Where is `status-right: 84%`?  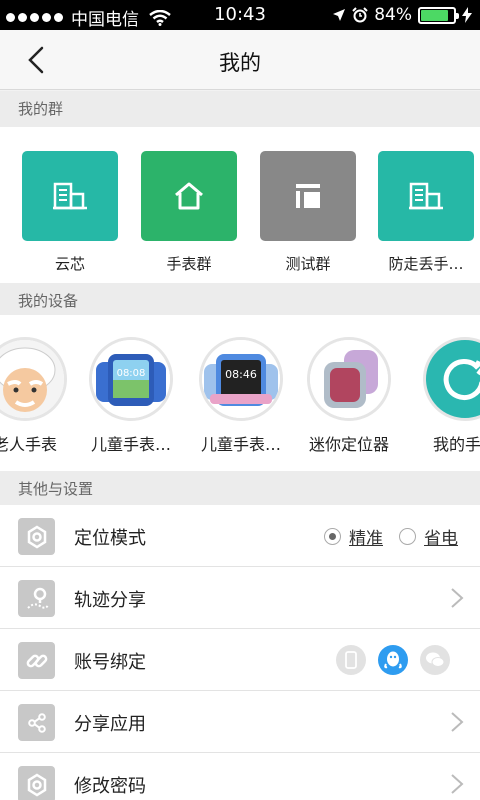
status-right: 84% is located at coordinates (402, 15).